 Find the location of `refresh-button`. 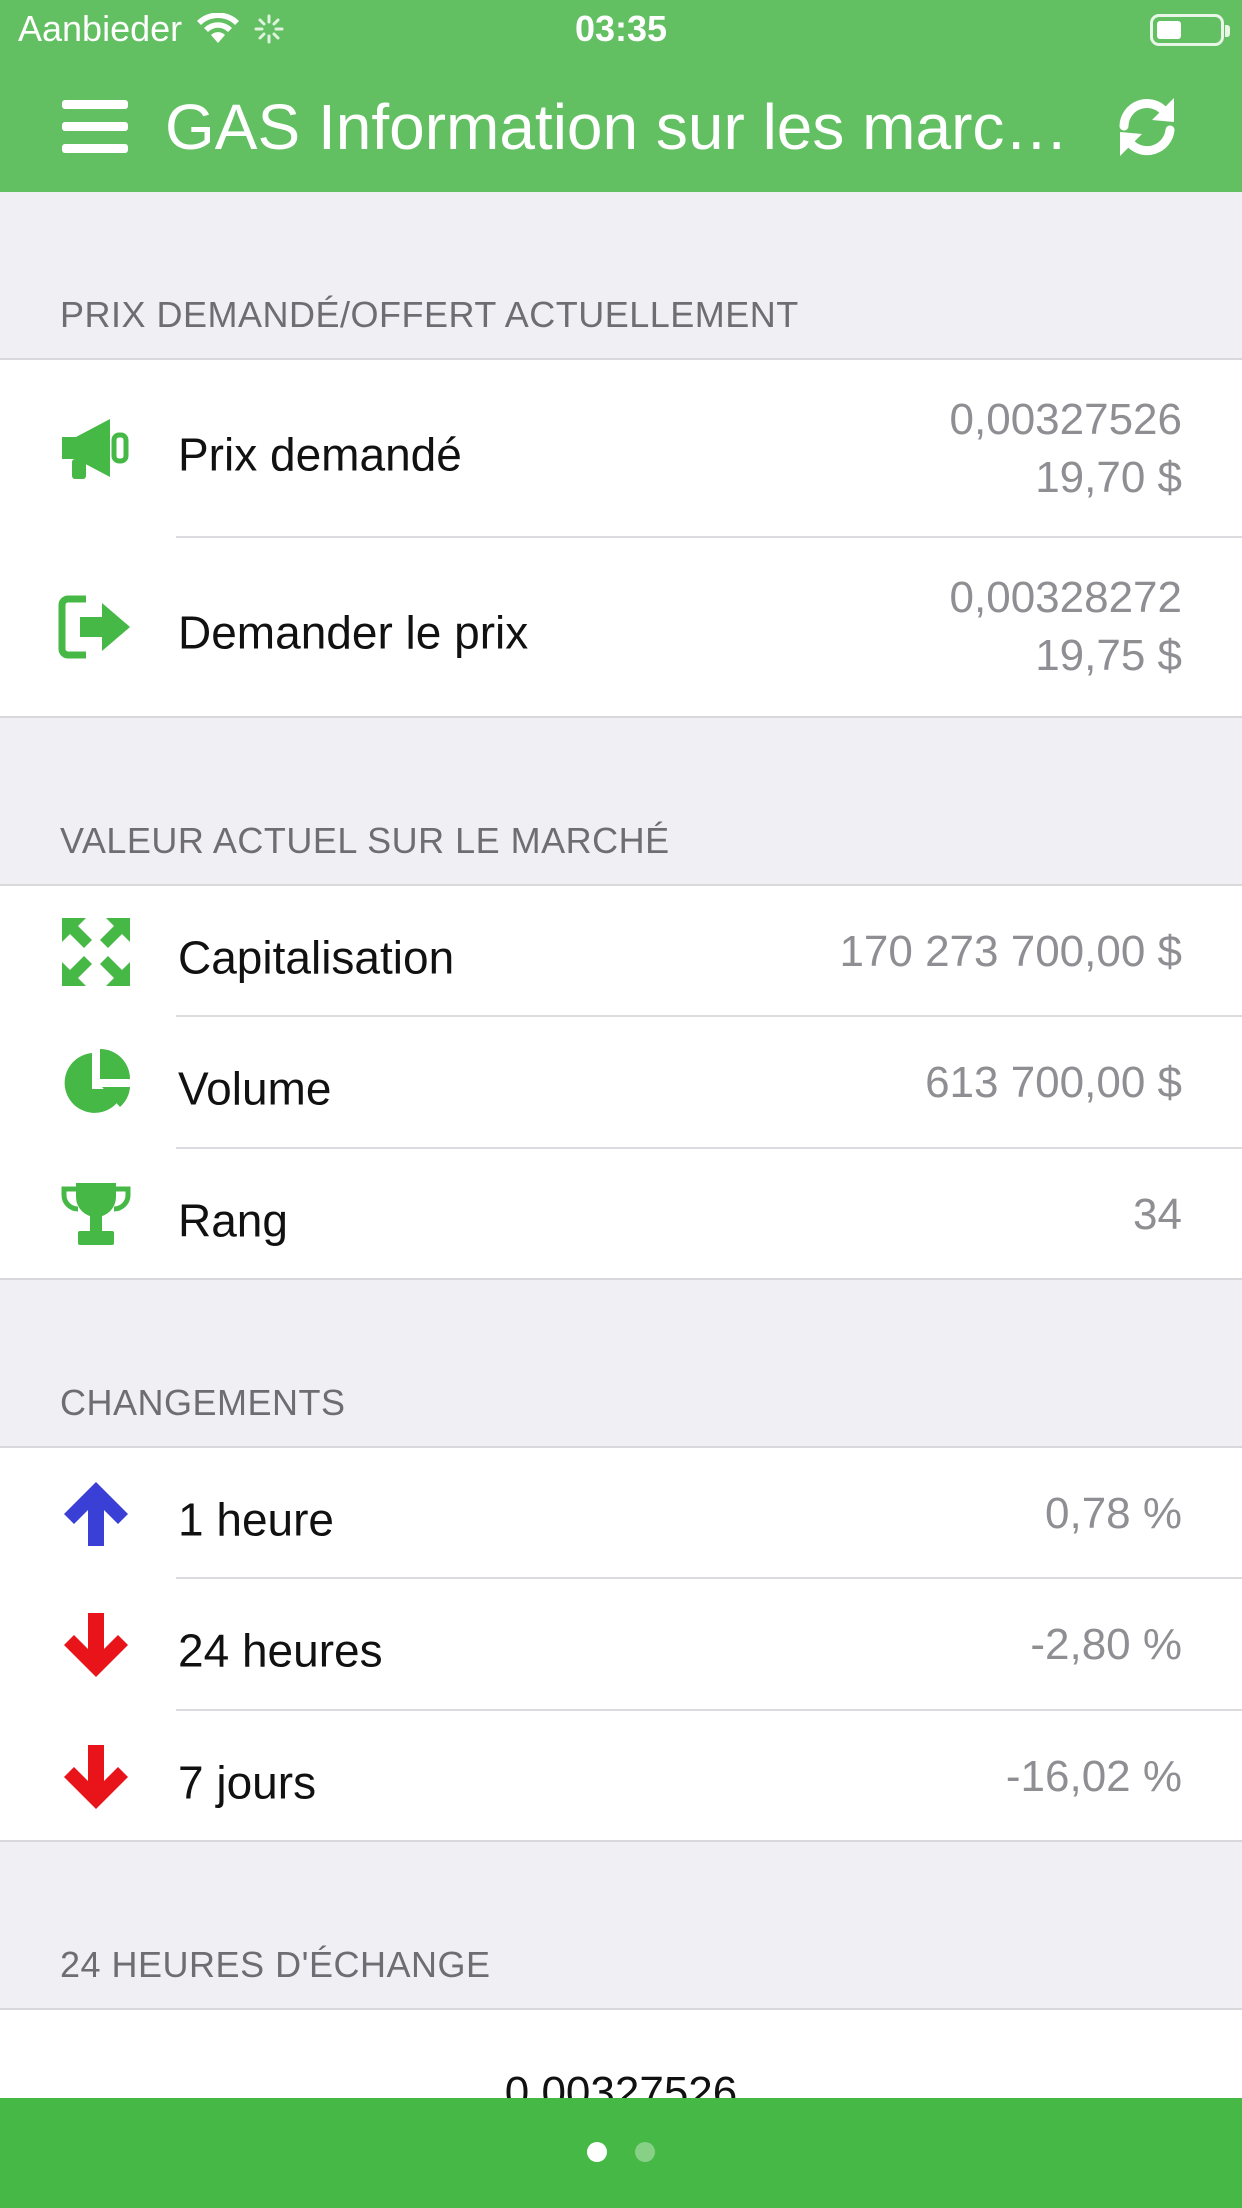

refresh-button is located at coordinates (1147, 127).